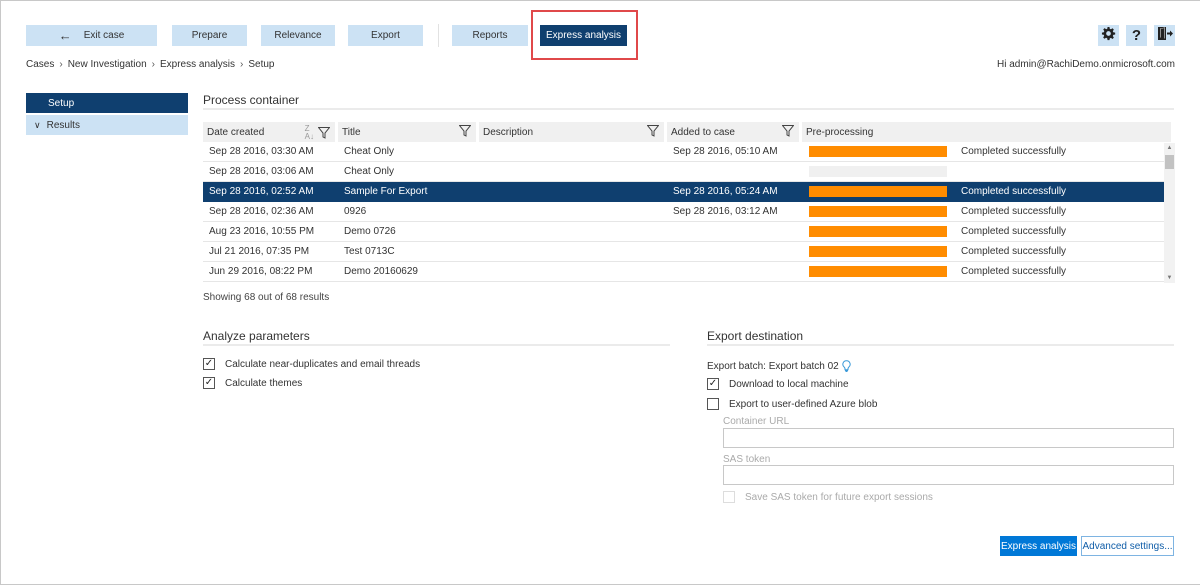  What do you see at coordinates (846, 366) in the screenshot?
I see `lightbulb-icon` at bounding box center [846, 366].